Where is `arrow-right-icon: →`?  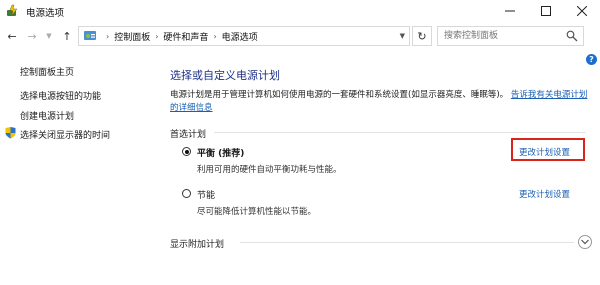
arrow-right-icon: → is located at coordinates (32, 36).